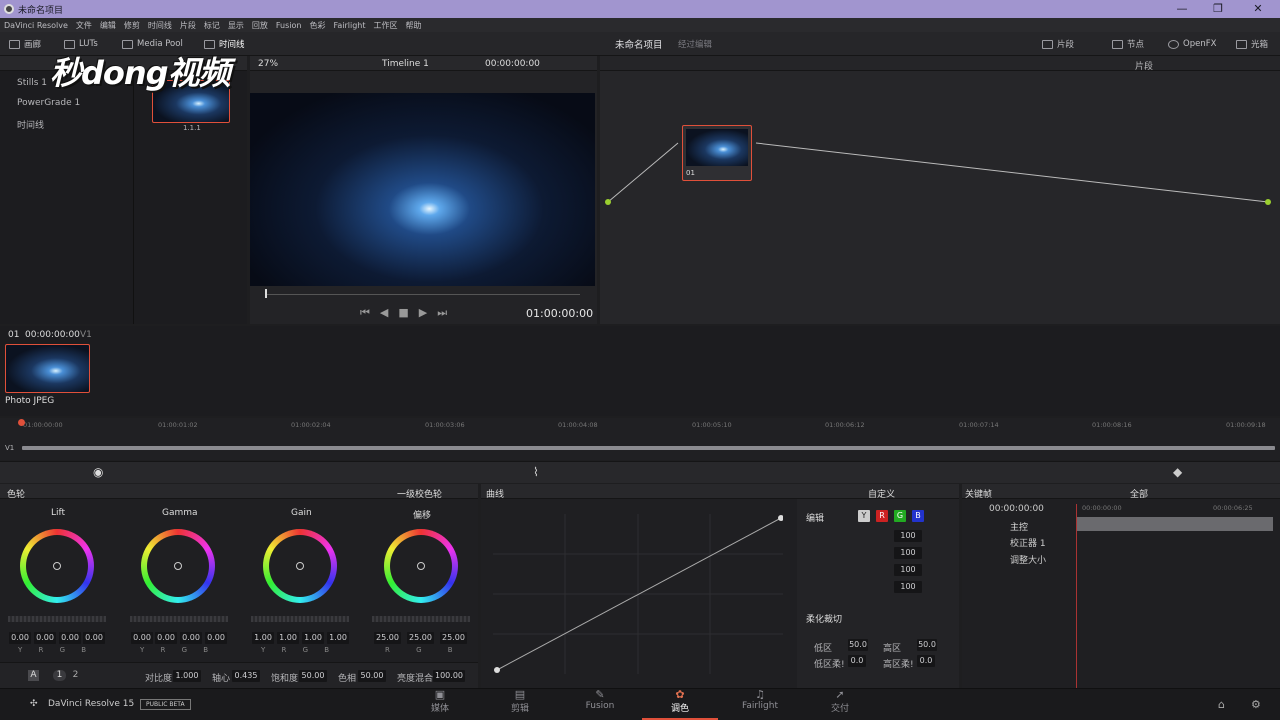 This screenshot has width=1280, height=720. I want to click on curve-g-button: G, so click(900, 516).